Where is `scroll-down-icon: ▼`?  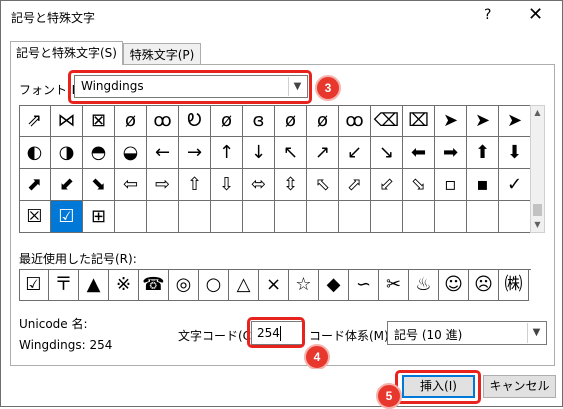 scroll-down-icon: ▼ is located at coordinates (537, 225).